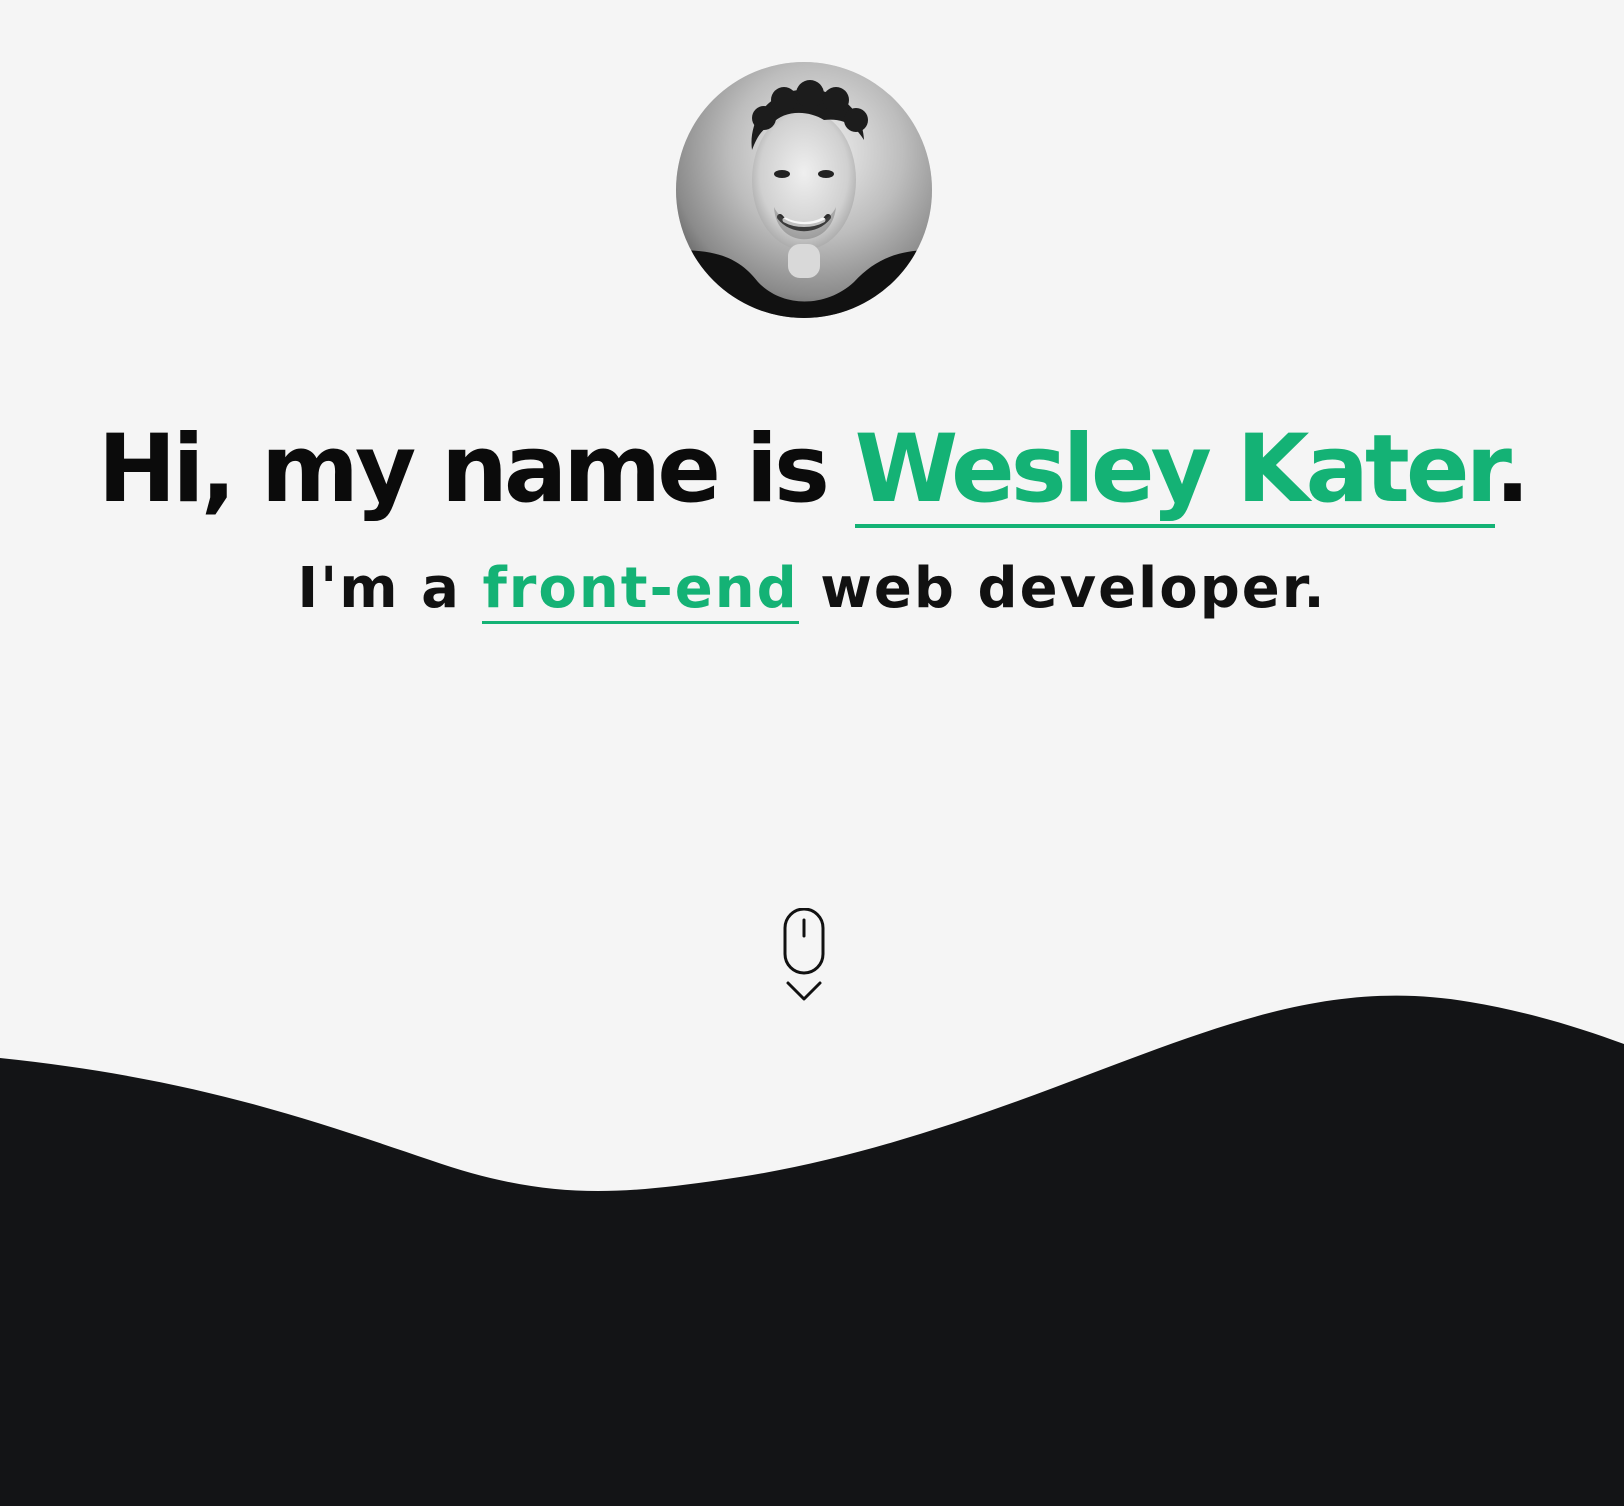  I want to click on name-link: Wesley Kater, so click(1176, 471).